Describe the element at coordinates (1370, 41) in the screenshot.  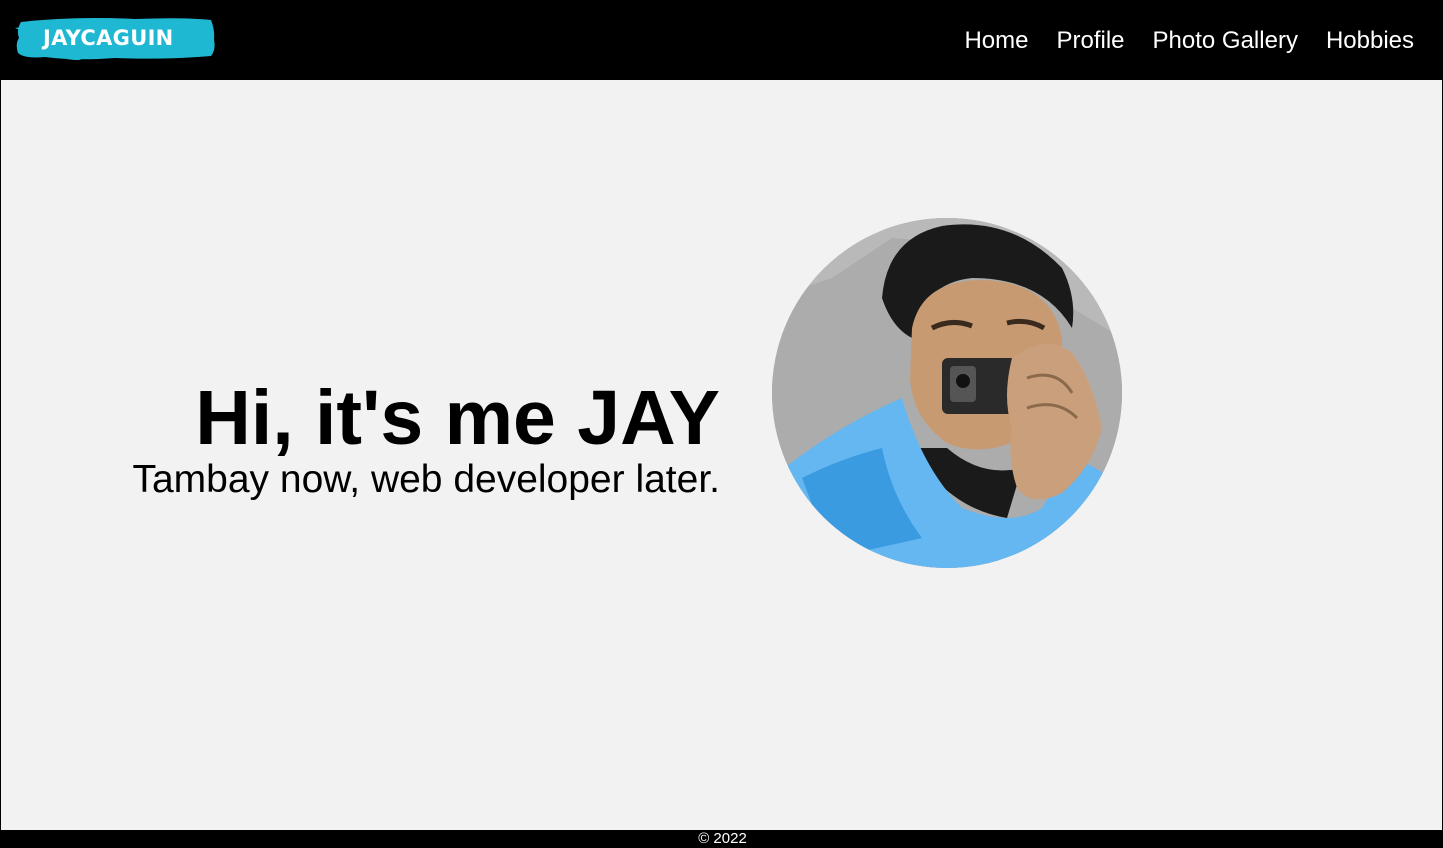
I see `nav-hobbies: Hobbies` at that location.